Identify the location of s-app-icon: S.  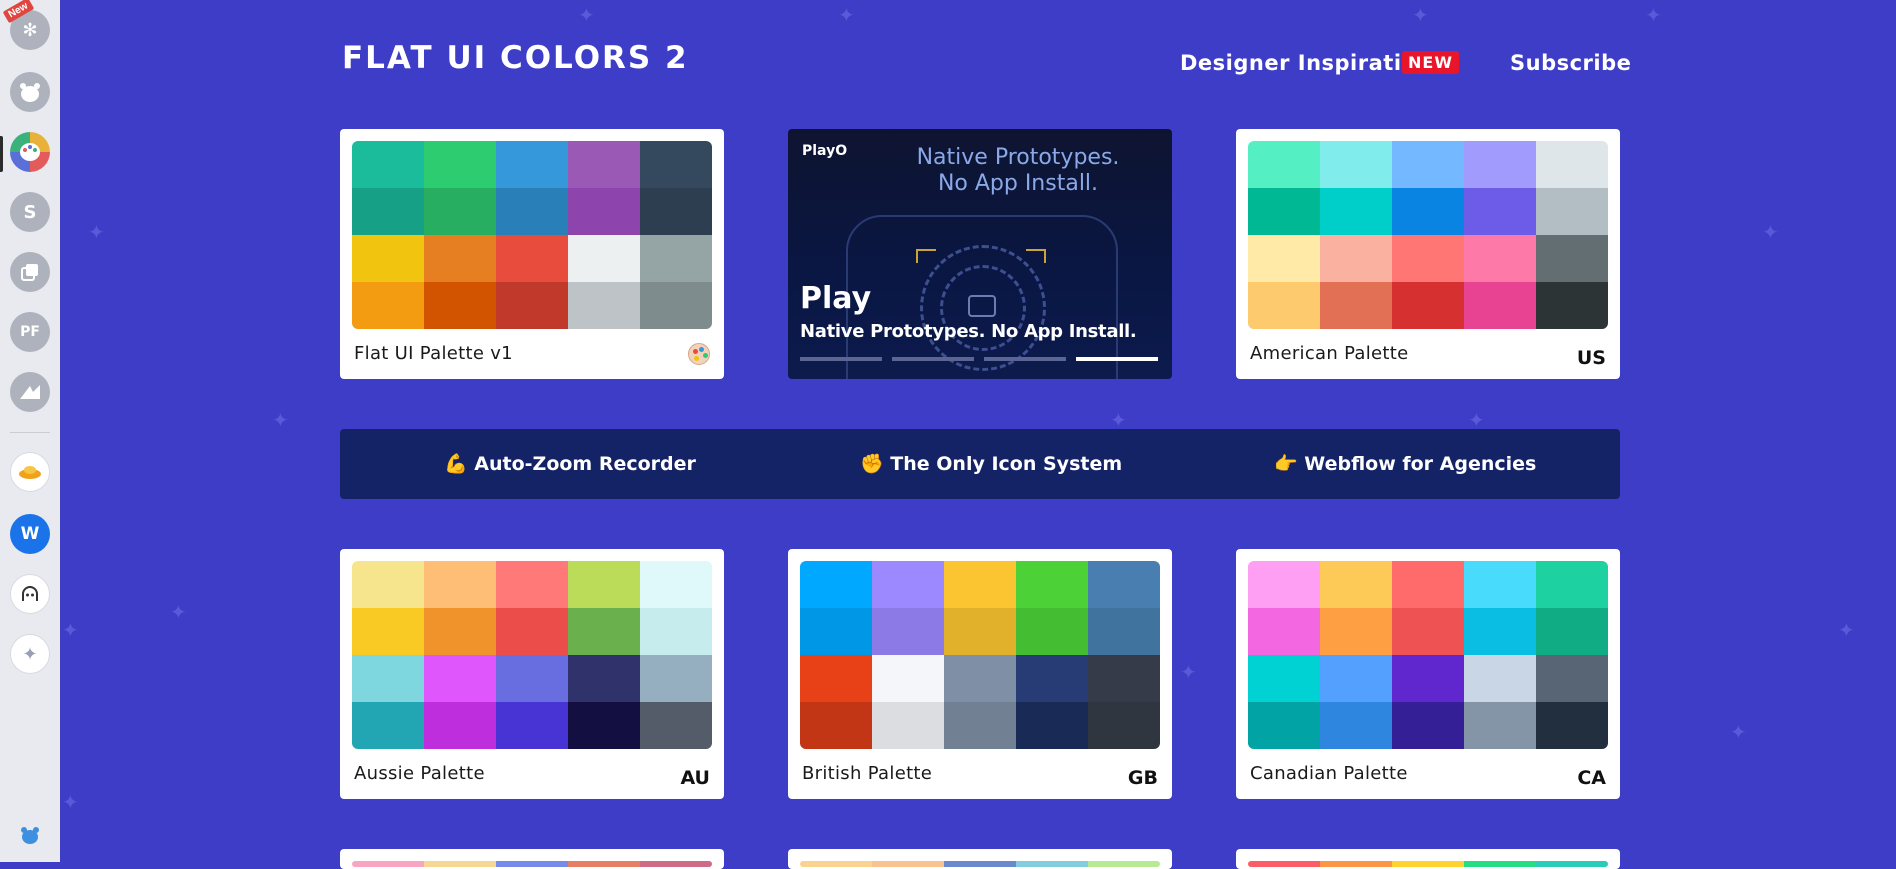
(30, 212).